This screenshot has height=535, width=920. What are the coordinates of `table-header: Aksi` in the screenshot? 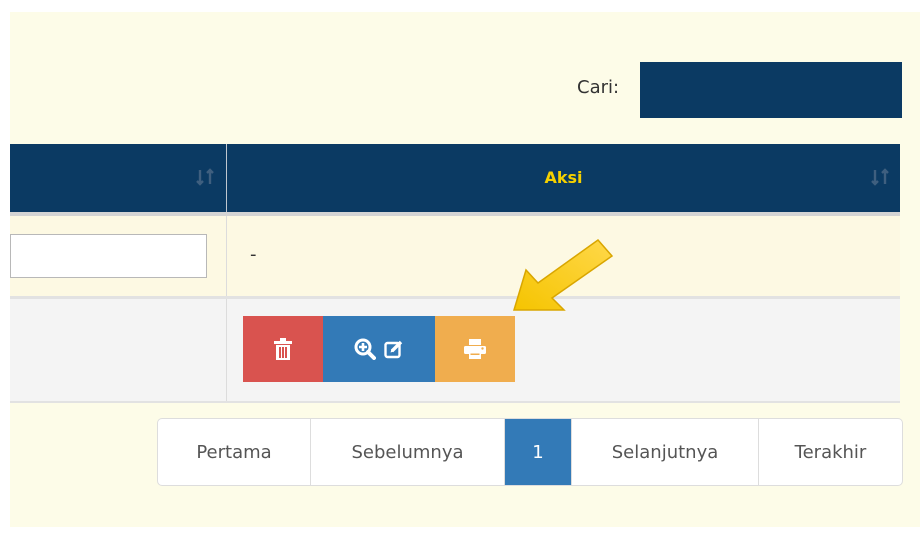 It's located at (455, 180).